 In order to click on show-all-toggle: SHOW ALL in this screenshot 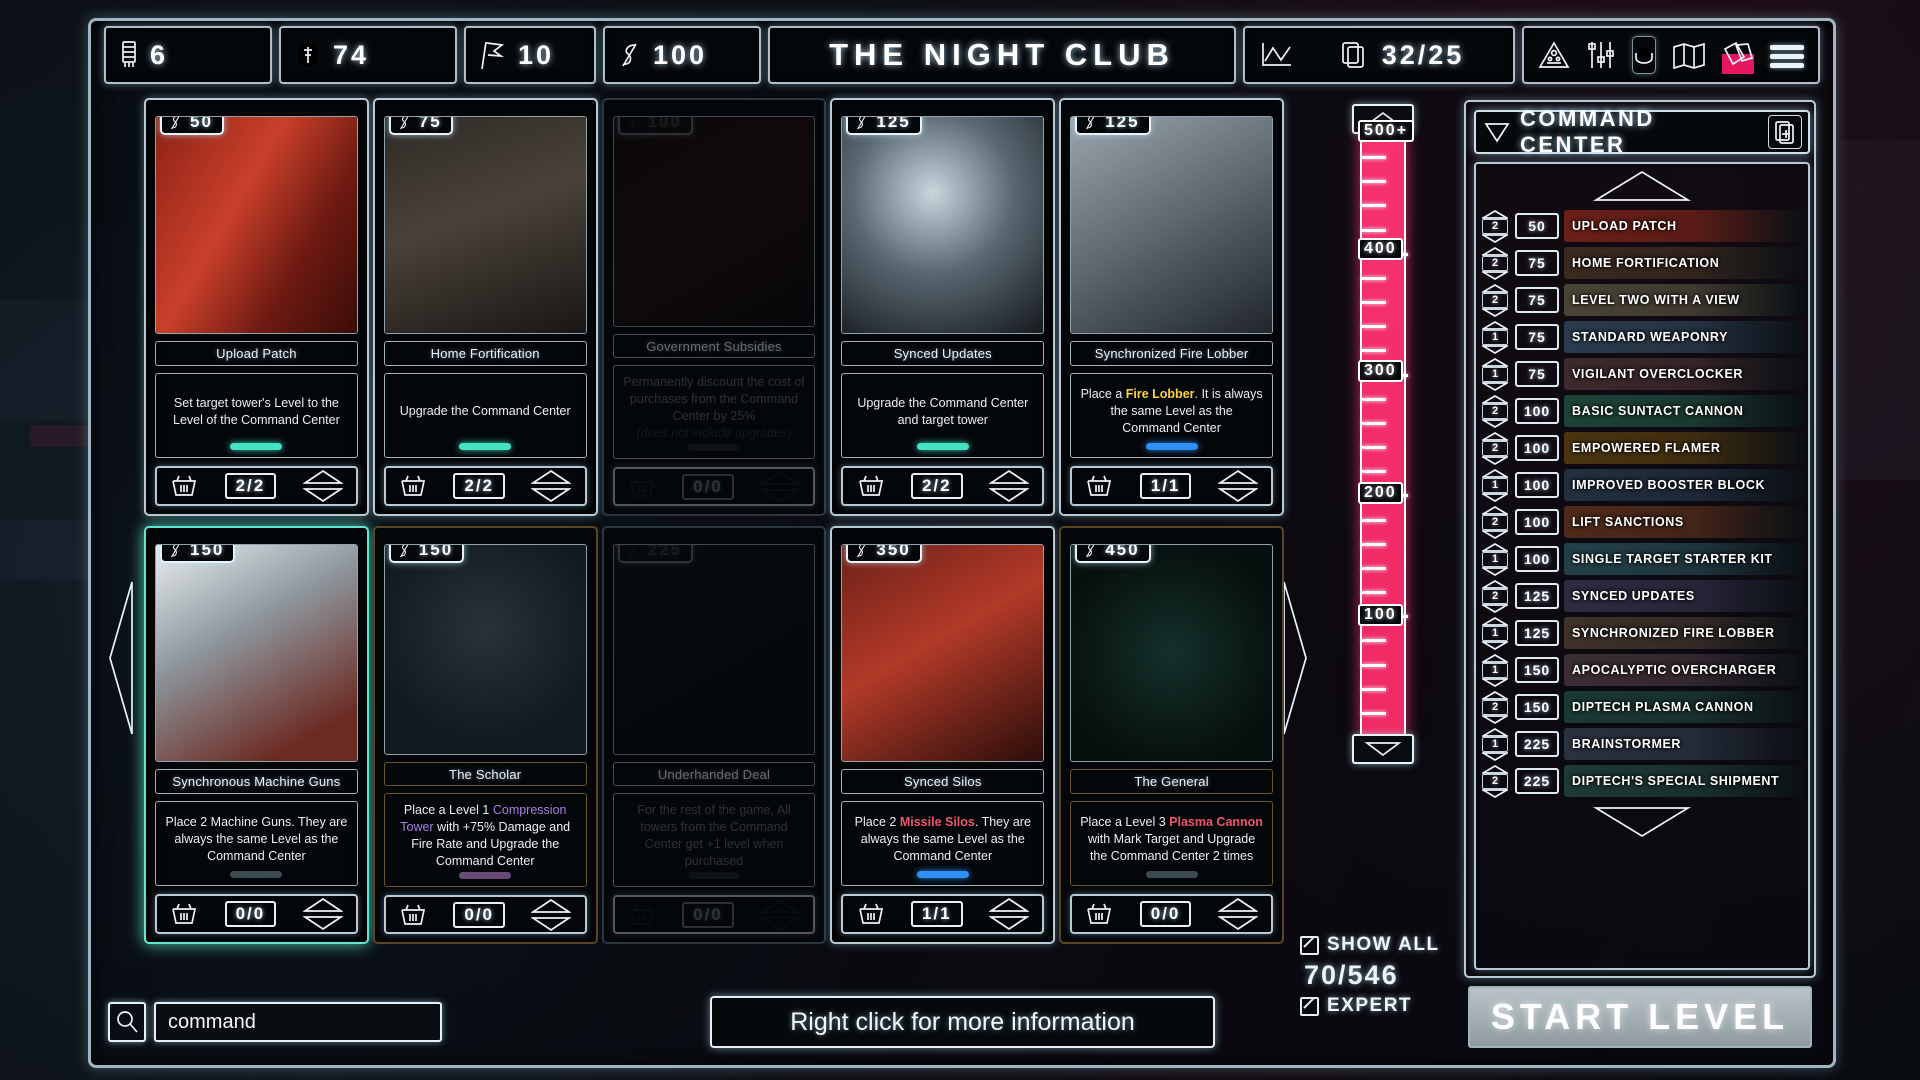, I will do `click(1375, 945)`.